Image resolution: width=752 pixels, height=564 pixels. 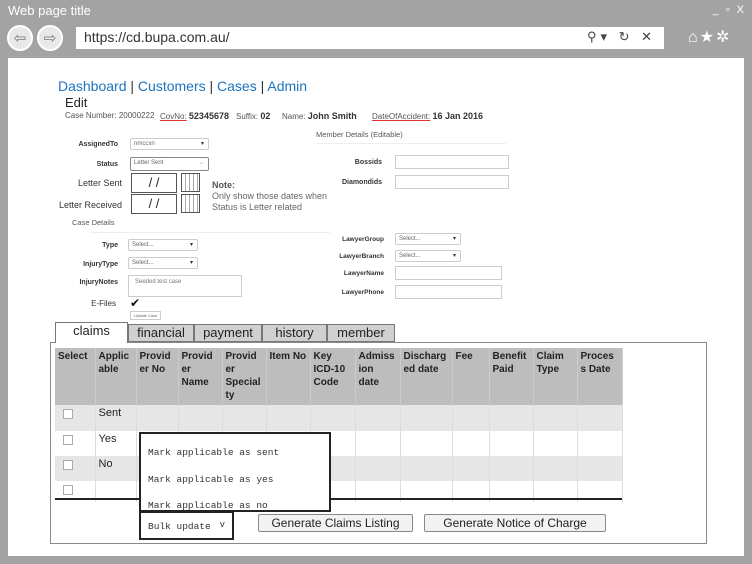 What do you see at coordinates (169, 164) in the screenshot?
I see `status-select: Letter Sent ⌄` at bounding box center [169, 164].